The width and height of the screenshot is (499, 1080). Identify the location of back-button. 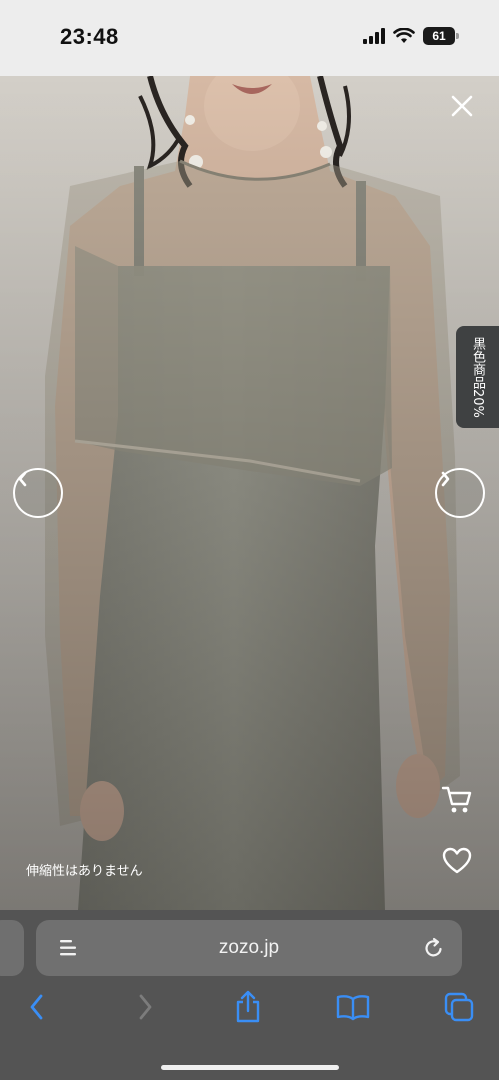
(37, 1007).